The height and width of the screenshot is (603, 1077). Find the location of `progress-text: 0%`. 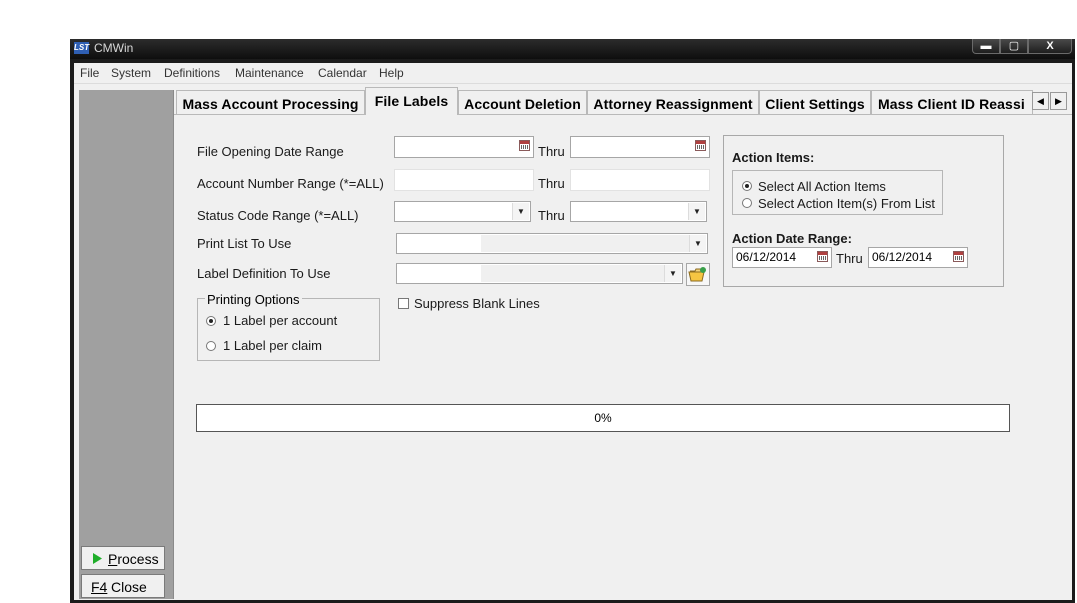

progress-text: 0% is located at coordinates (603, 418).